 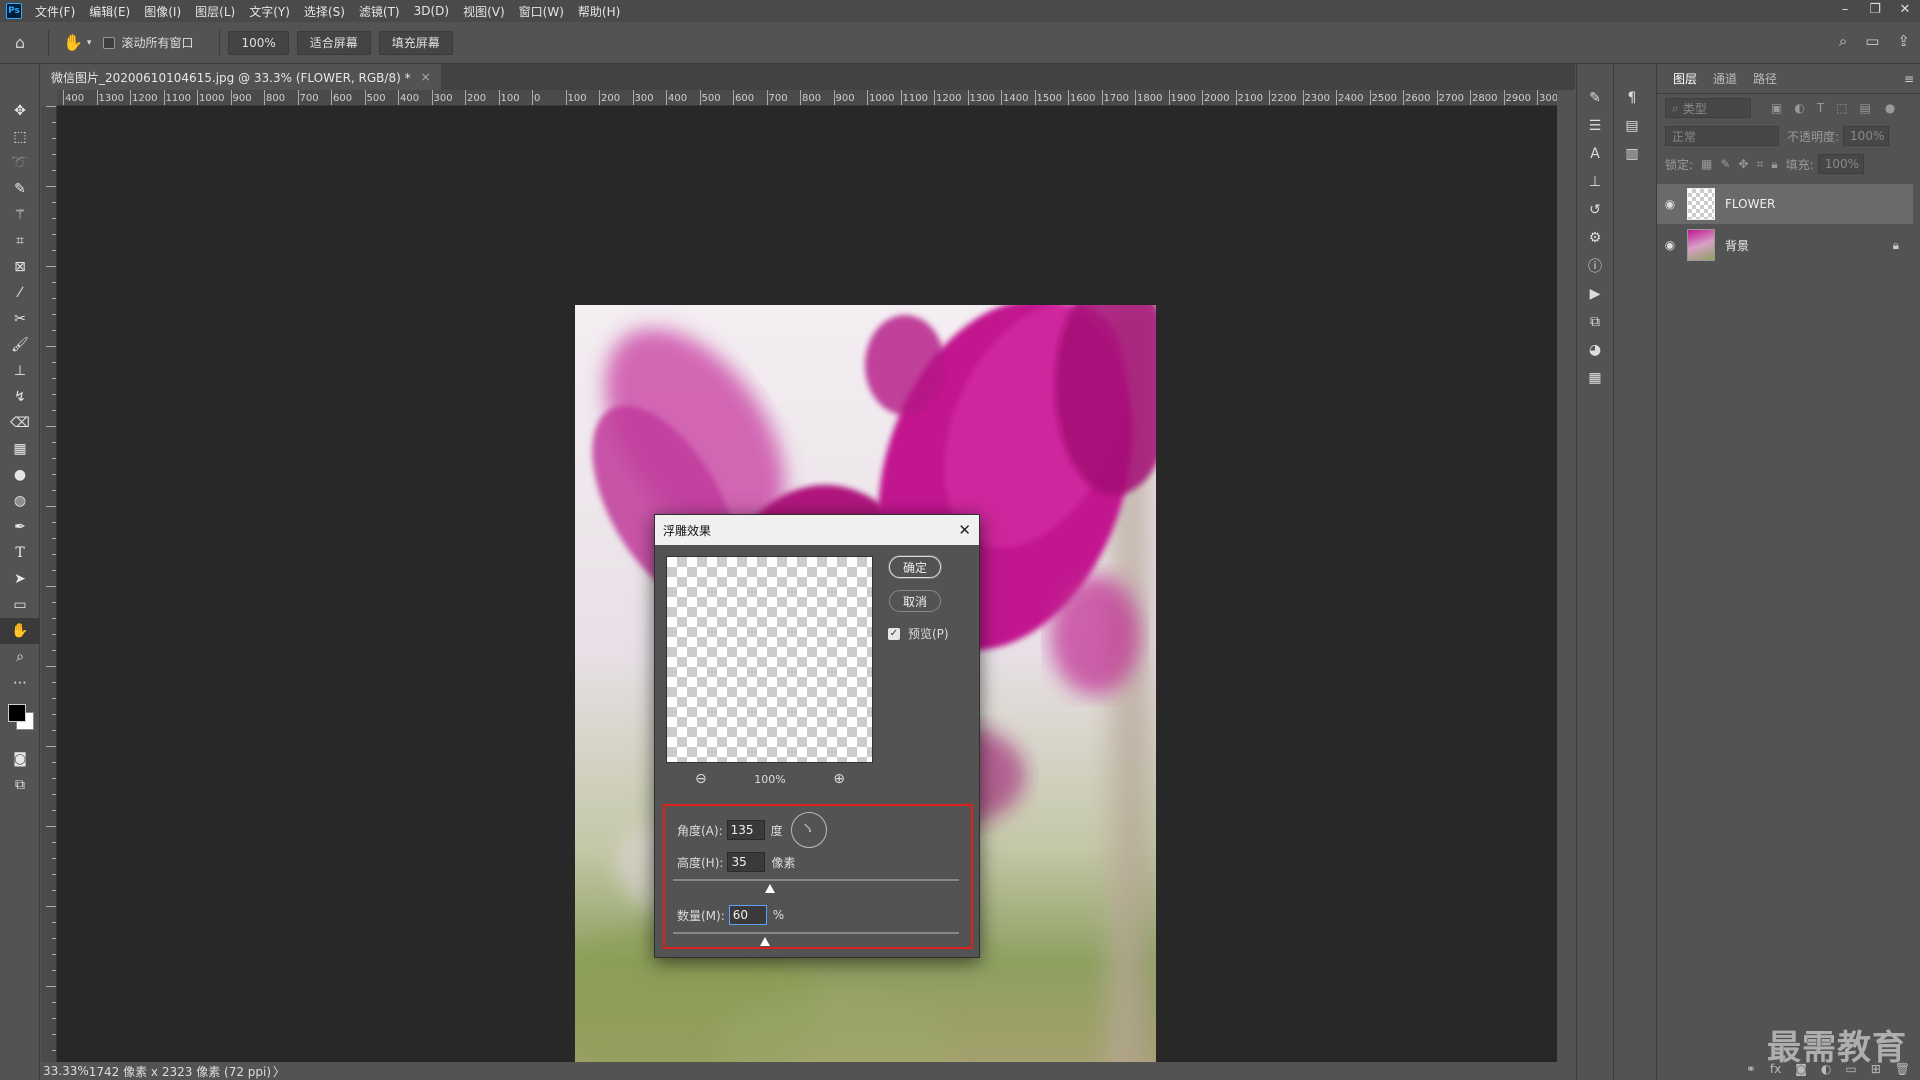 What do you see at coordinates (20, 527) in the screenshot?
I see `pen-tool-icon: ✒` at bounding box center [20, 527].